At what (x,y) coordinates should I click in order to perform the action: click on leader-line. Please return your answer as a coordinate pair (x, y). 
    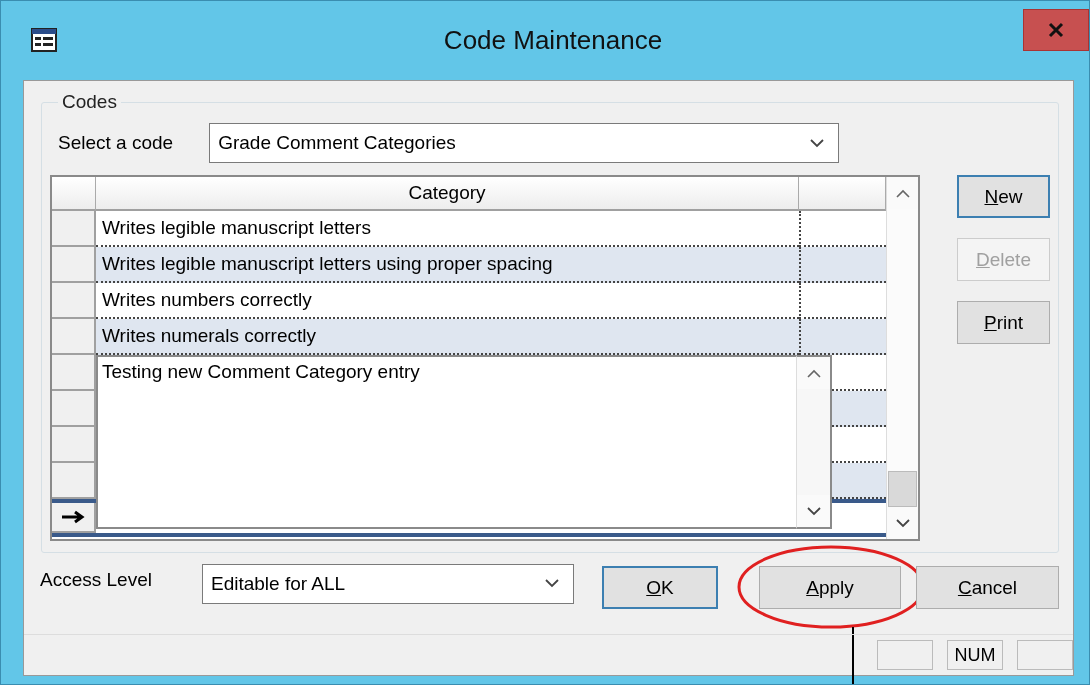
    Looking at the image, I should click on (853, 655).